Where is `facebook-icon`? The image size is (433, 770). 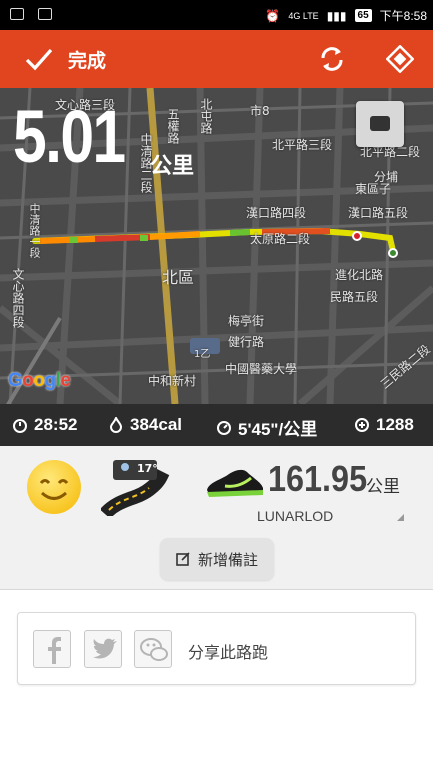 facebook-icon is located at coordinates (52, 649).